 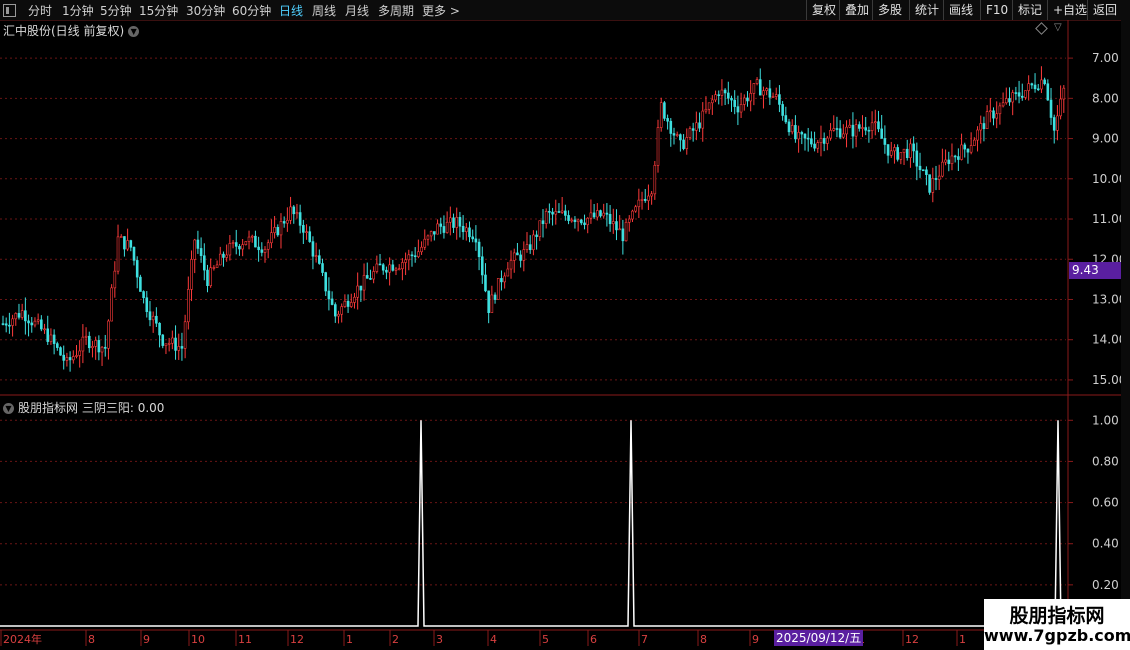 What do you see at coordinates (1105, 420) in the screenshot?
I see `indicator-tick-label: 1.00` at bounding box center [1105, 420].